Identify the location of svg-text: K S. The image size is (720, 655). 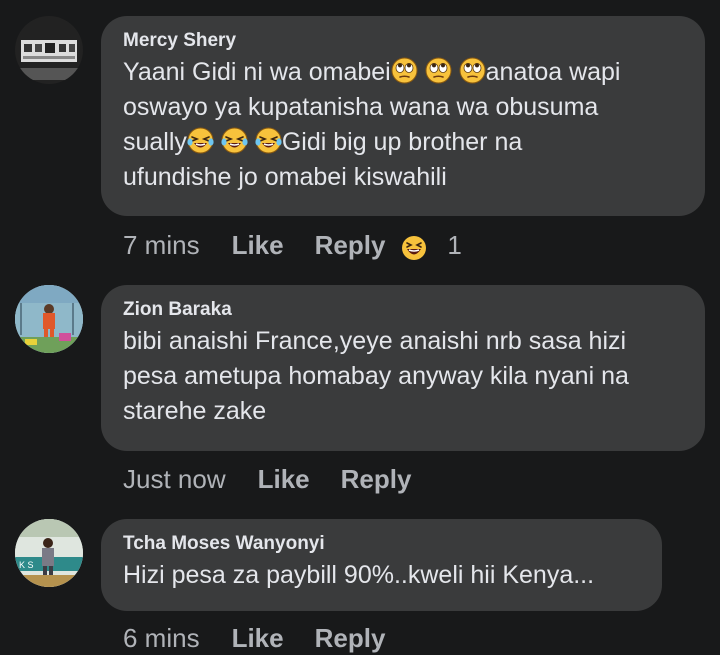
(26, 565).